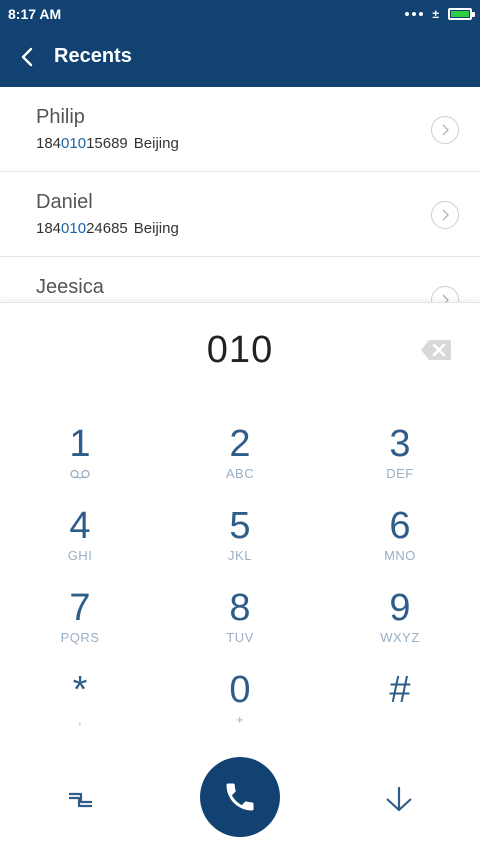 The height and width of the screenshot is (853, 480). Describe the element at coordinates (240, 14) in the screenshot. I see `status-bar: 8:17 AM ±` at that location.